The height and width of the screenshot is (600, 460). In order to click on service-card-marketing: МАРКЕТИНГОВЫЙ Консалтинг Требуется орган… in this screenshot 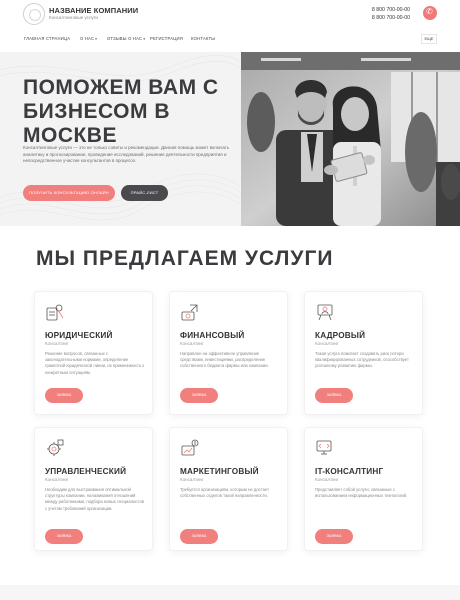, I will do `click(228, 489)`.